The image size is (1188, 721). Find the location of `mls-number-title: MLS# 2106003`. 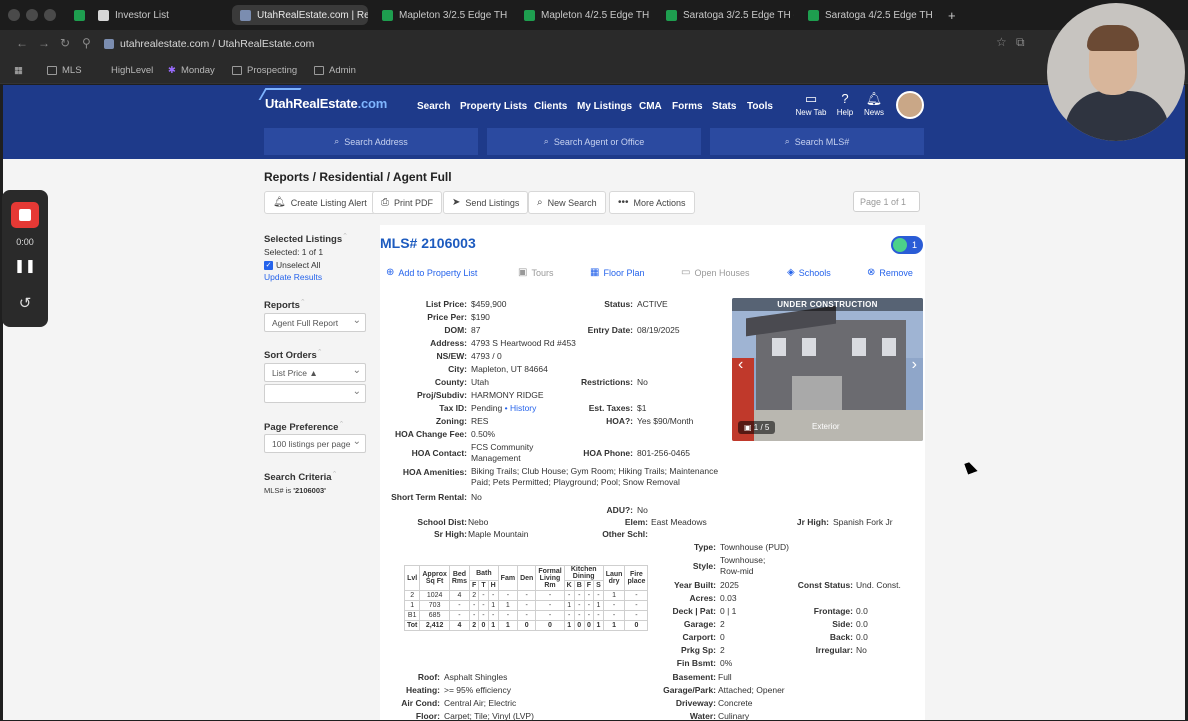

mls-number-title: MLS# 2106003 is located at coordinates (428, 243).